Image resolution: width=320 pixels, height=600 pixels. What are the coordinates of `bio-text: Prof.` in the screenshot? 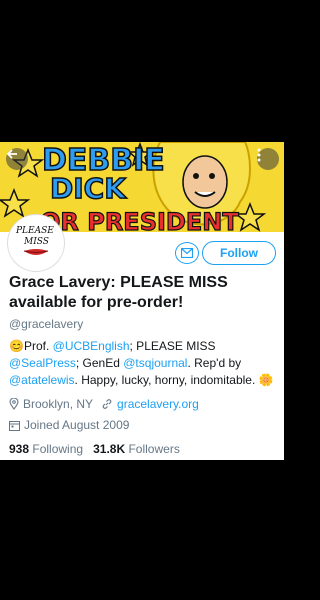 It's located at (38, 346).